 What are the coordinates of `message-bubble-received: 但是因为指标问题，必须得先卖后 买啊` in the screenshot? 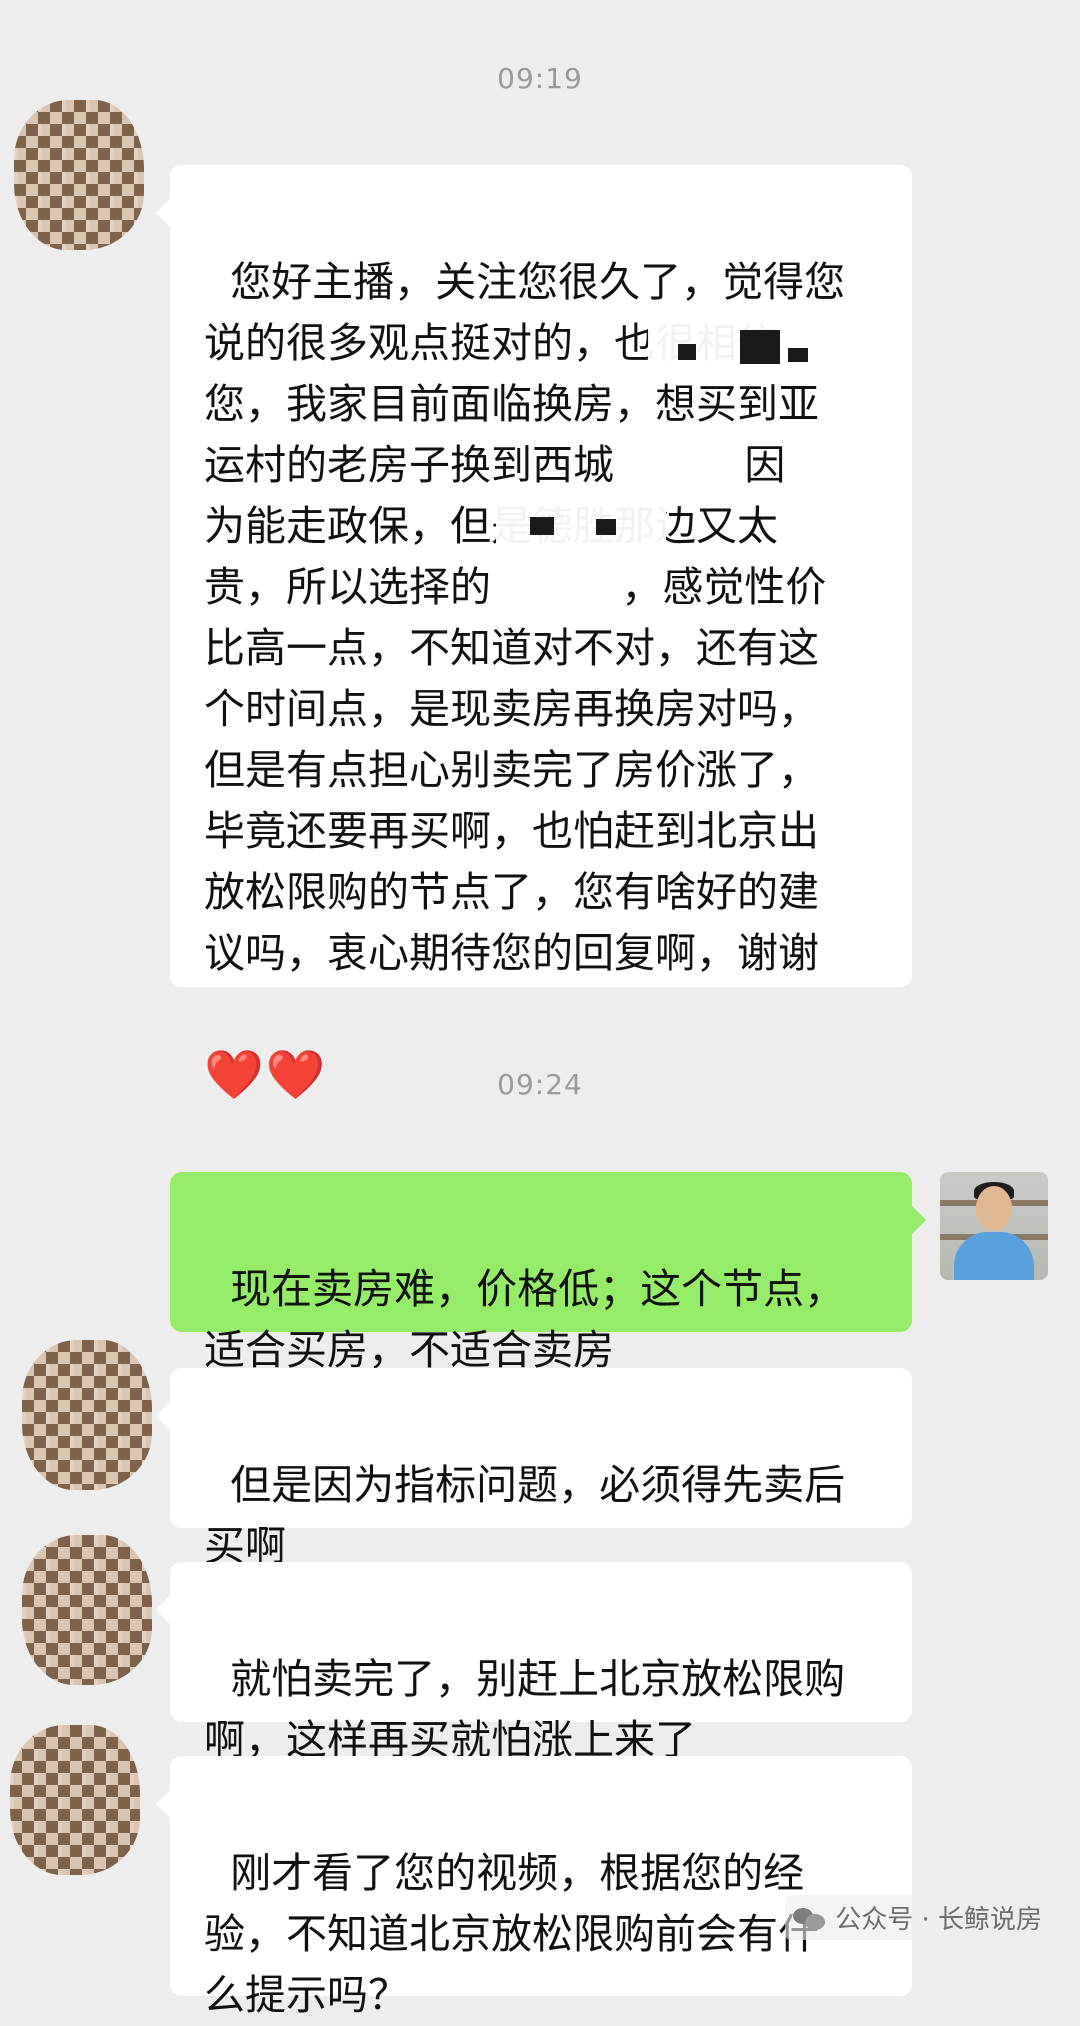 It's located at (534, 1469).